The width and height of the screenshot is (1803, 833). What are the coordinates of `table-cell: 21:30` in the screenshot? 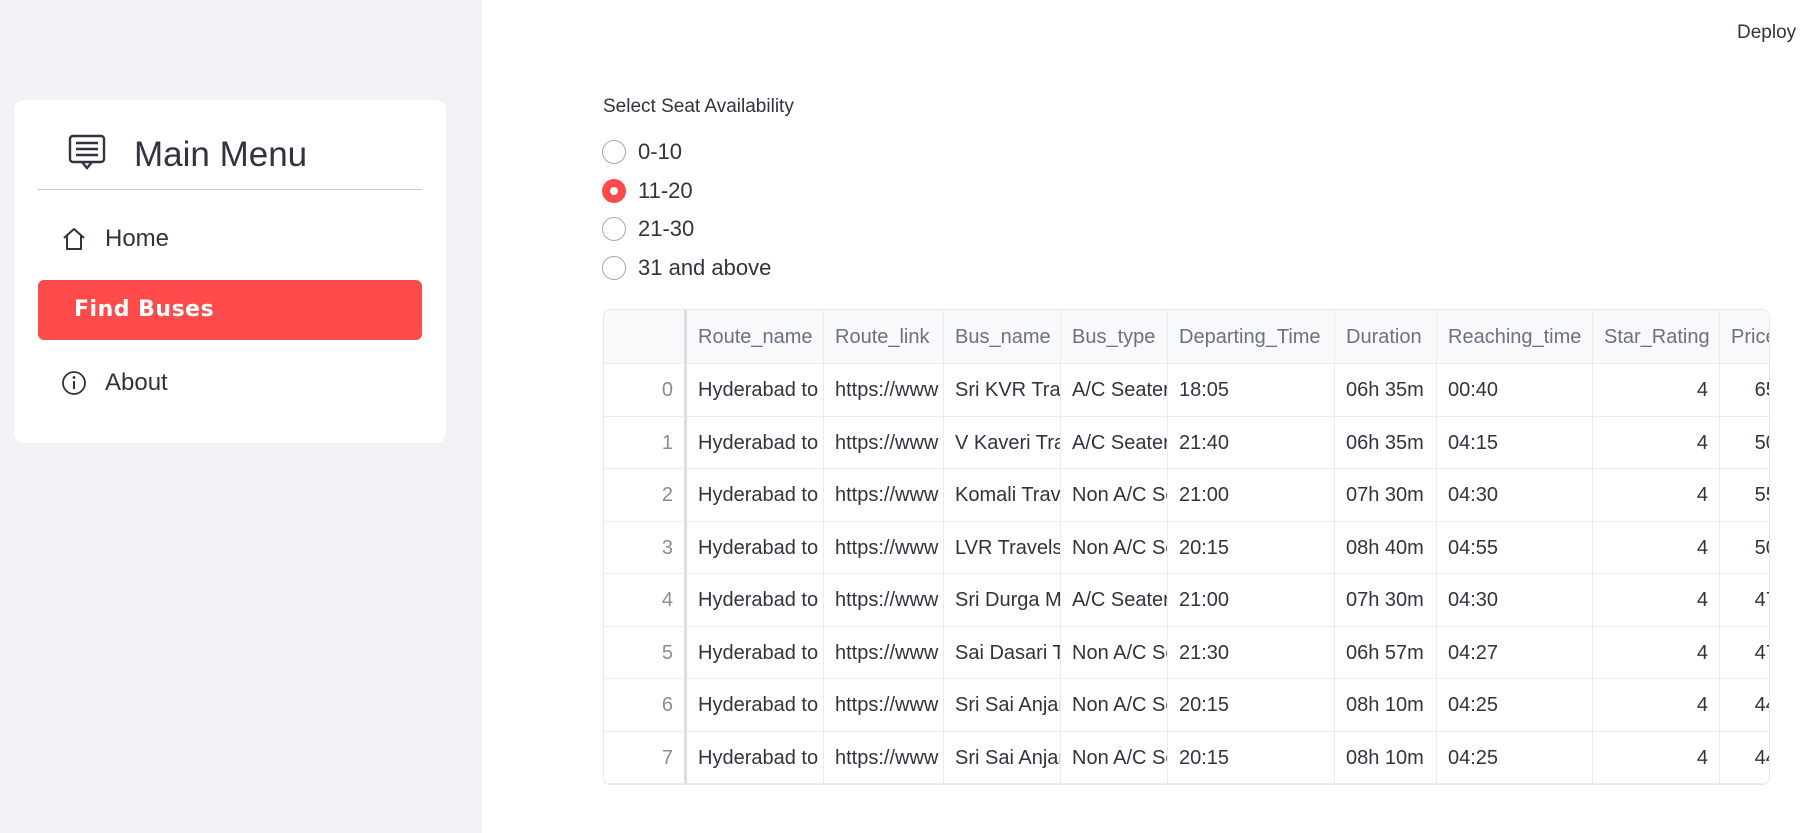 It's located at (1251, 652).